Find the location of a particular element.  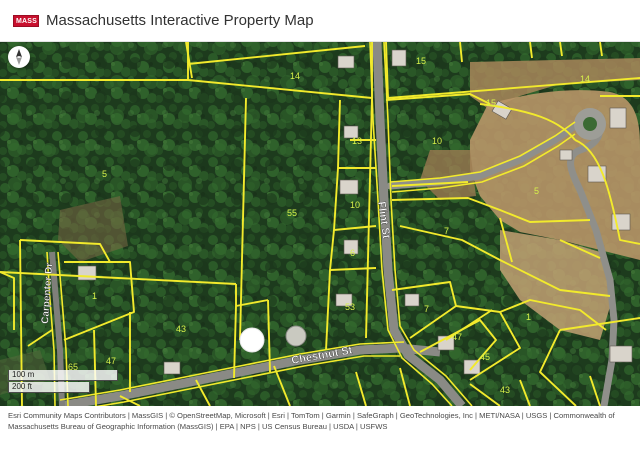

pool-feature is located at coordinates (296, 336).